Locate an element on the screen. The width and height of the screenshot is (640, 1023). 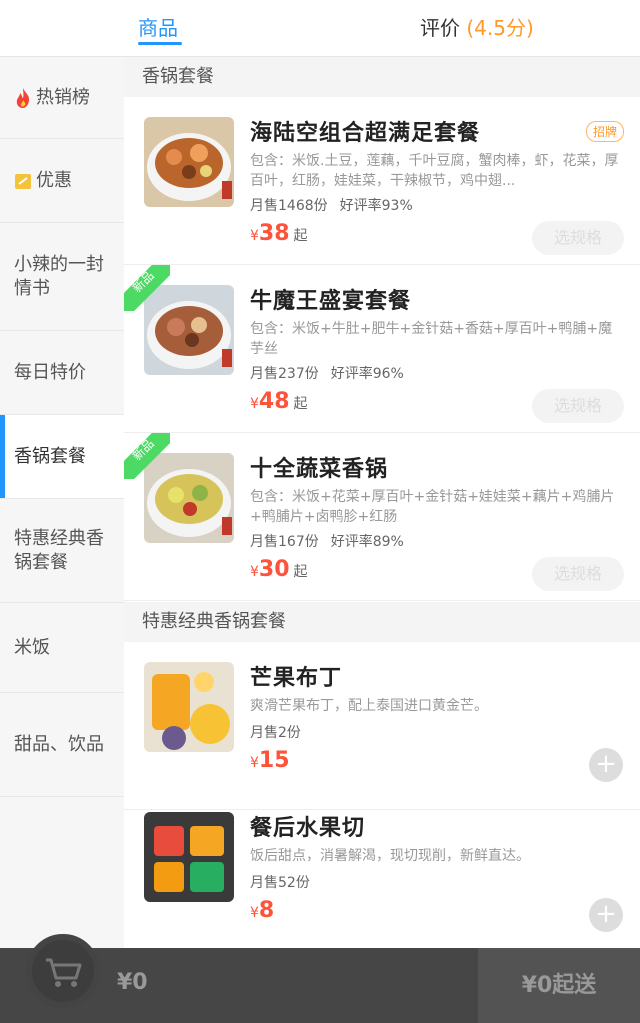
sidebar-item-hot: 热销榜 is located at coordinates (62, 98).